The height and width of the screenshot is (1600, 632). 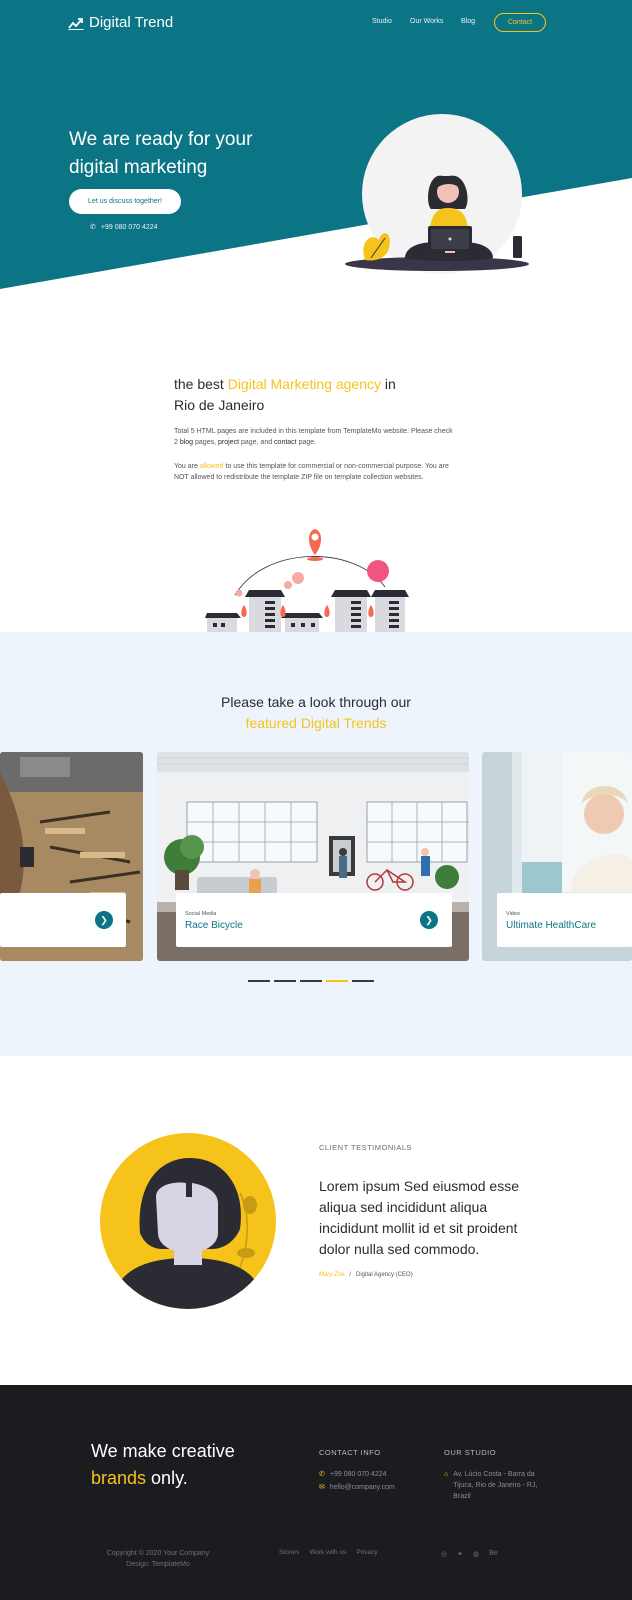 I want to click on card-info-ultimate-healthcare: Video Ultimate HealthCare, so click(x=564, y=920).